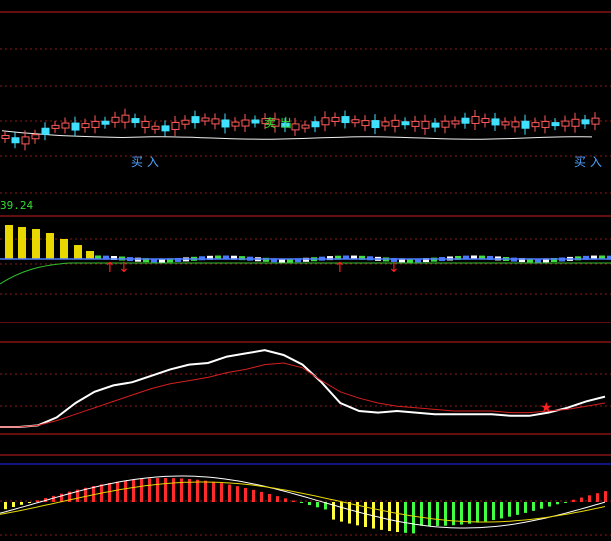 Image resolution: width=611 pixels, height=541 pixels. I want to click on price-ma-line, so click(297, 135).